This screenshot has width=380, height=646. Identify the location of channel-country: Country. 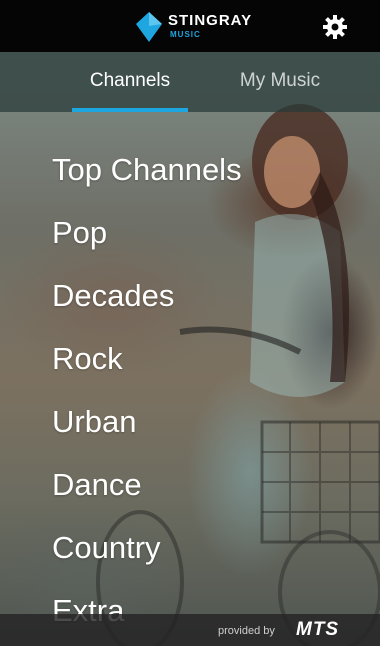
(147, 557).